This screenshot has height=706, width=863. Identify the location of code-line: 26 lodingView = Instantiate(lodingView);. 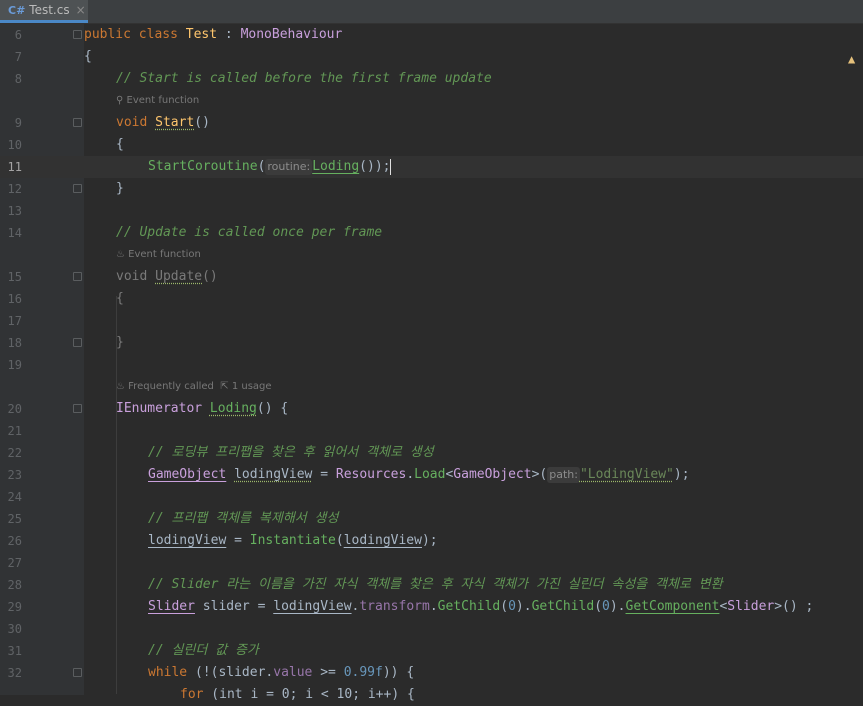
(431, 541).